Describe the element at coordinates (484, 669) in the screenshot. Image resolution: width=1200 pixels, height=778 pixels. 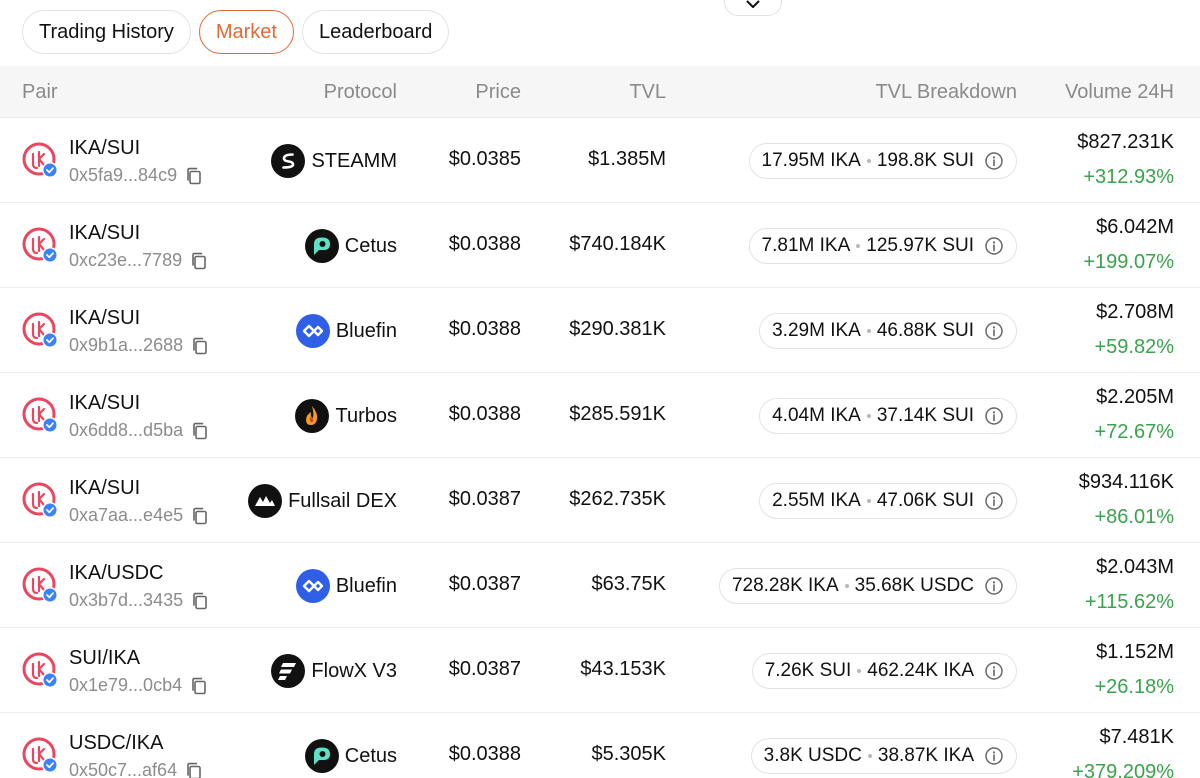
I see `price: $0.0387` at that location.